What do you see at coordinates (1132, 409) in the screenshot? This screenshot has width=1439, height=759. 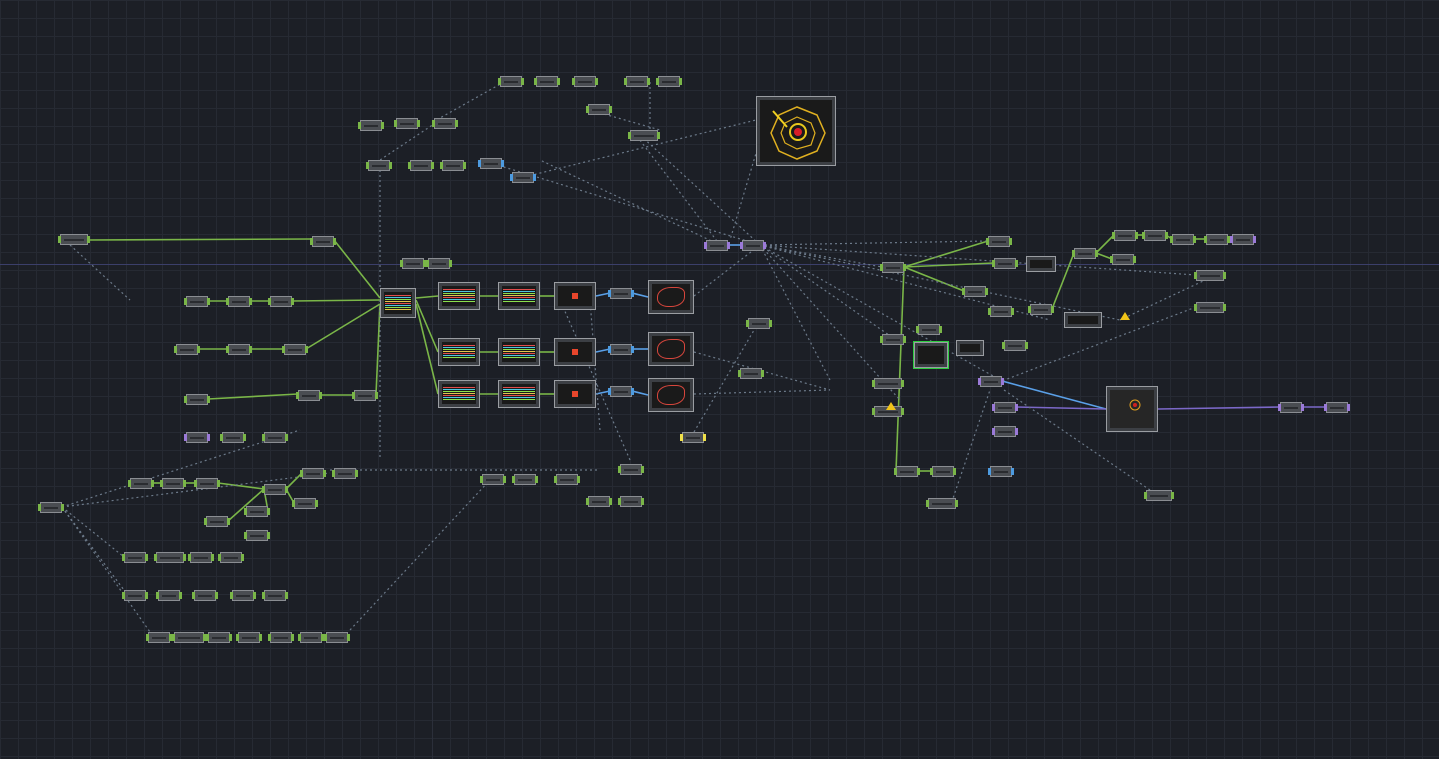 I see `render-output-node` at bounding box center [1132, 409].